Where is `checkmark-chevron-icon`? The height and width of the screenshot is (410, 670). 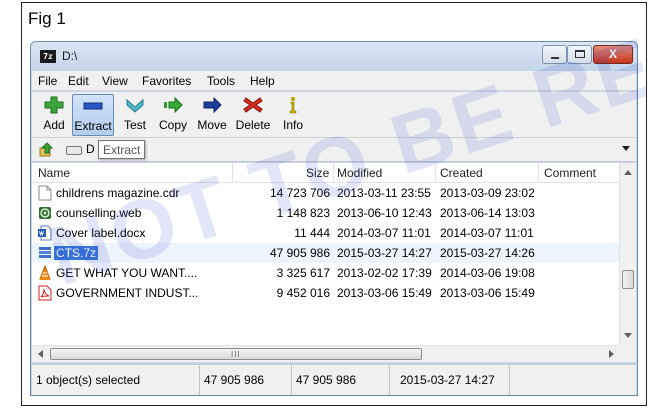 checkmark-chevron-icon is located at coordinates (135, 105).